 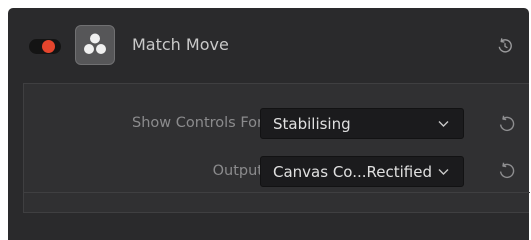 I want to click on resolve-logo-icon-graphic, so click(x=95, y=43).